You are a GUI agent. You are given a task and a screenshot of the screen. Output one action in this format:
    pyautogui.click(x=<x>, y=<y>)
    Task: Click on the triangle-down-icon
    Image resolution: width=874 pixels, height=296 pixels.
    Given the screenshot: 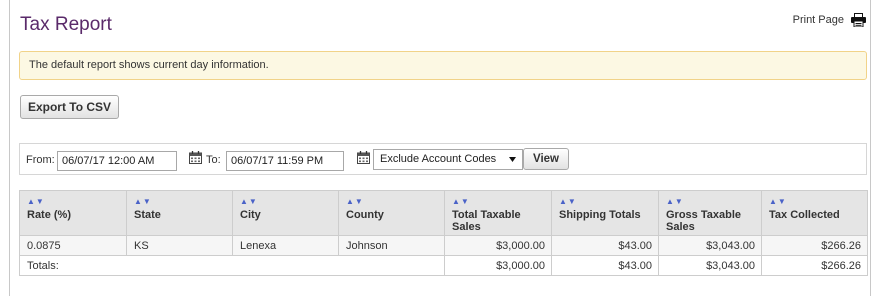 What is the action you would take?
    pyautogui.click(x=512, y=159)
    